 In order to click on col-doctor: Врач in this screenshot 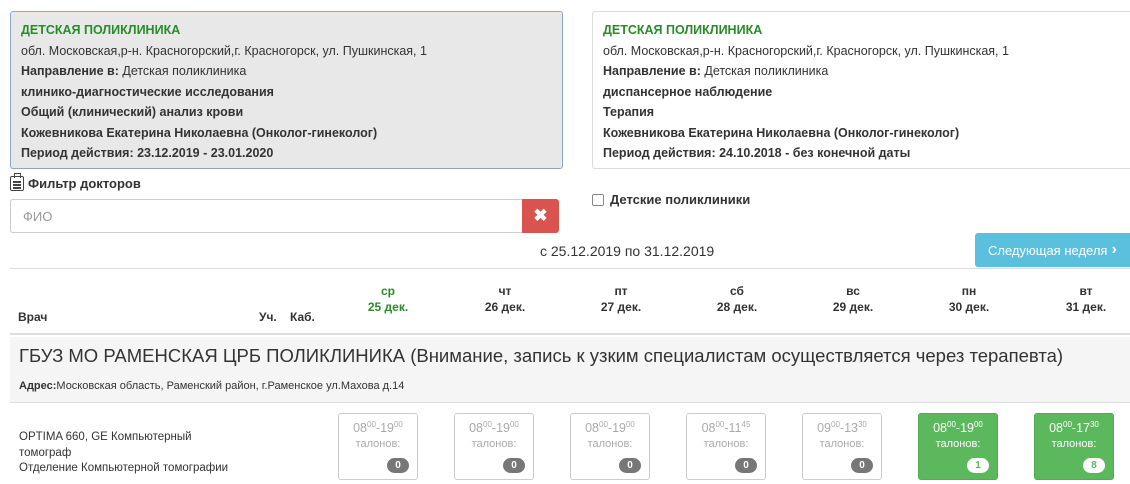, I will do `click(33, 317)`.